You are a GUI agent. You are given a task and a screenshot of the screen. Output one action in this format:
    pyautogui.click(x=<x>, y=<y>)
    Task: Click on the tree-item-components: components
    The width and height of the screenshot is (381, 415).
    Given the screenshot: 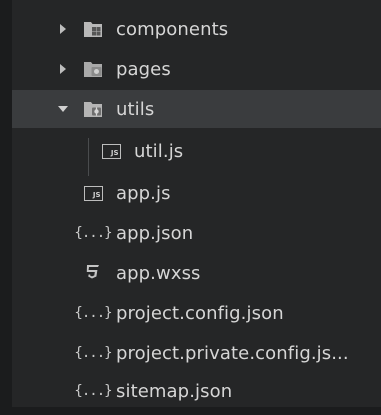 What is the action you would take?
    pyautogui.click(x=196, y=29)
    